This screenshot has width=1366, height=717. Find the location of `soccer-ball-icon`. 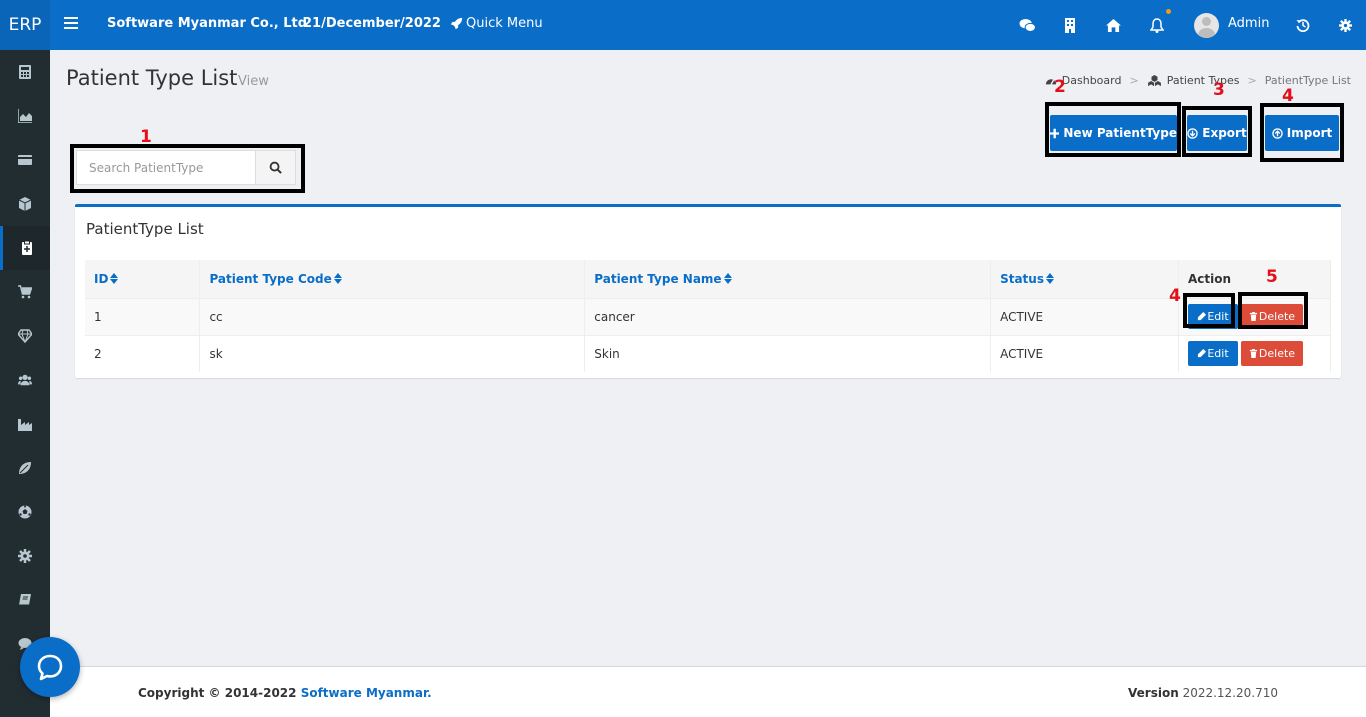

soccer-ball-icon is located at coordinates (25, 512).